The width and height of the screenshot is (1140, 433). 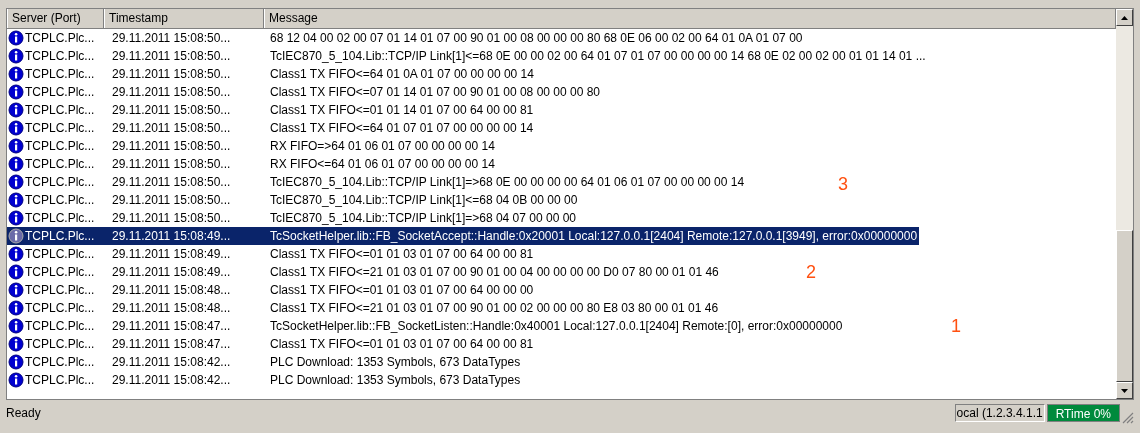 I want to click on scroll-up-button, so click(x=1124, y=17).